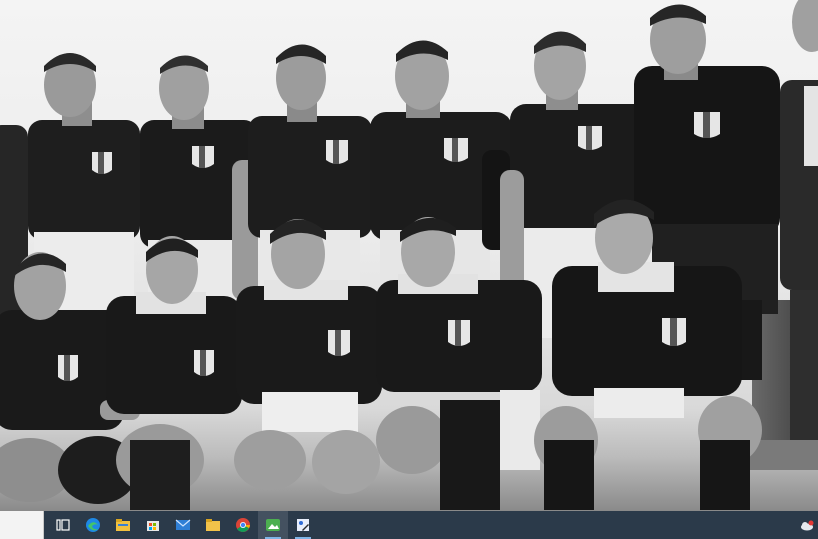  Describe the element at coordinates (22, 525) in the screenshot. I see `taskbar-search-box` at that location.